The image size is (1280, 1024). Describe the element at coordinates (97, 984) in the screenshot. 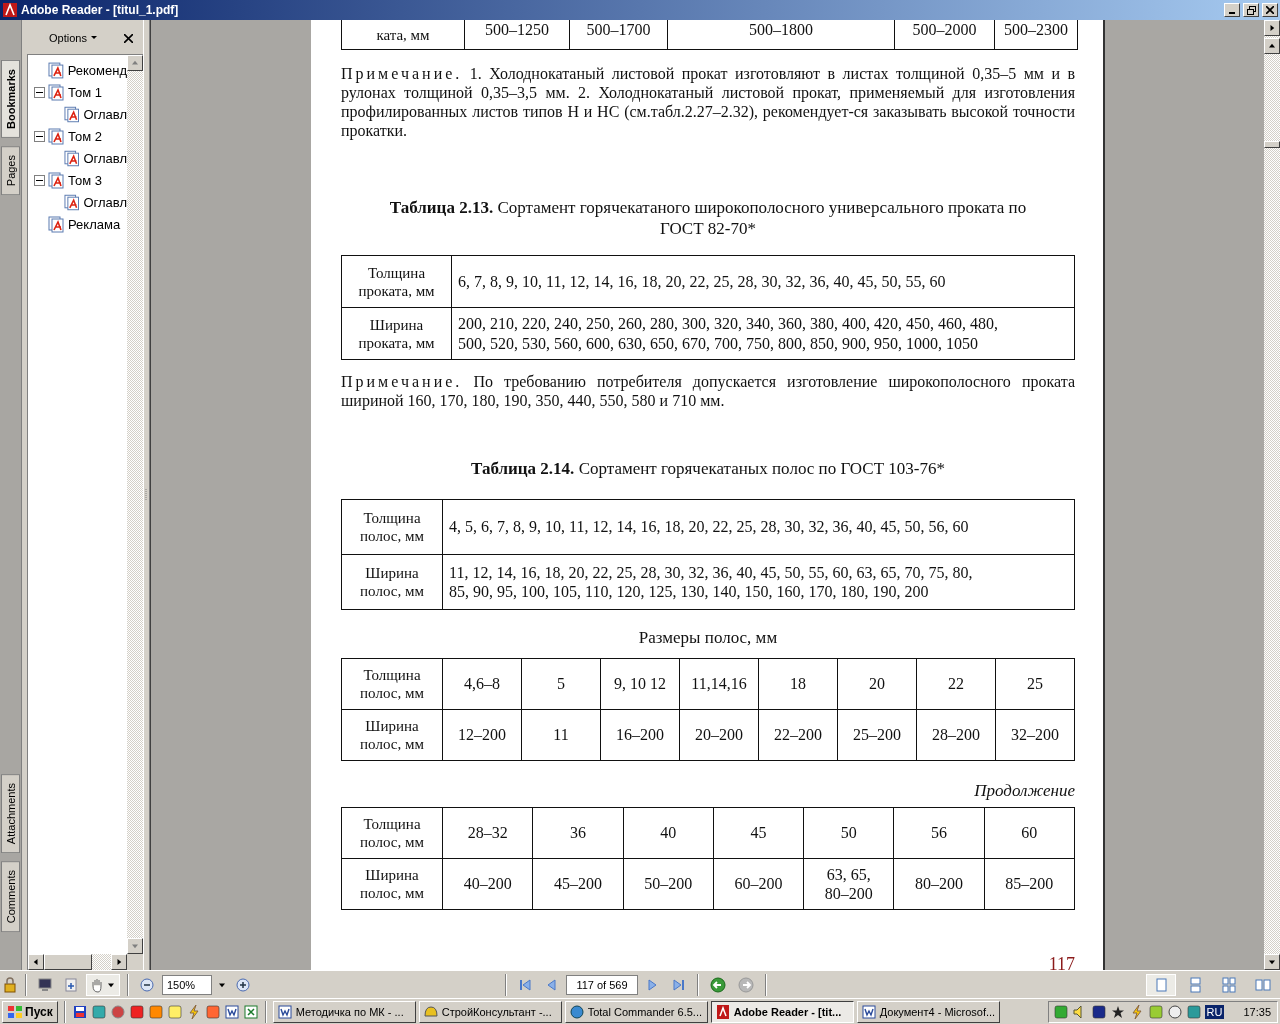

I see `hand-icon` at that location.